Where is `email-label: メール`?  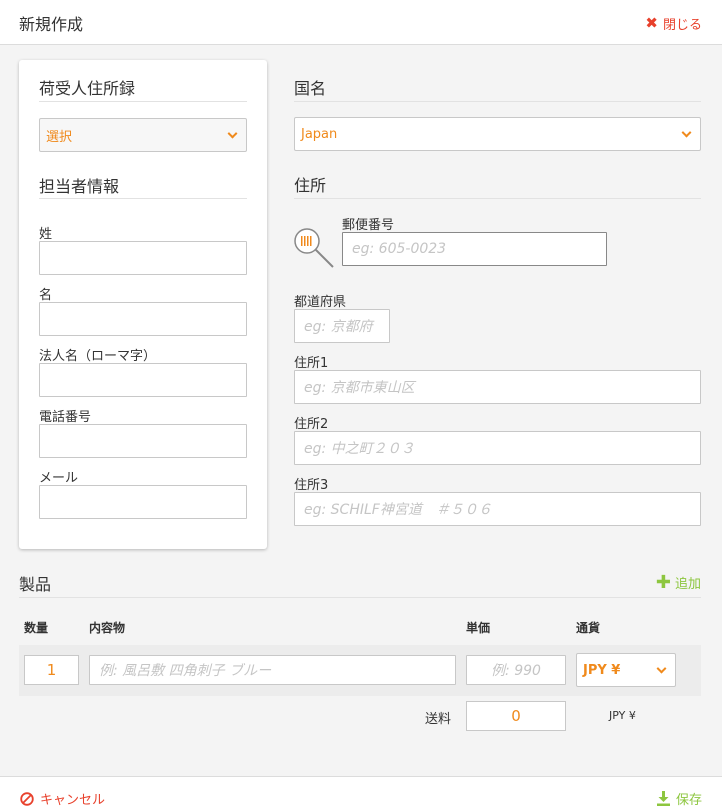 email-label: メール is located at coordinates (59, 478).